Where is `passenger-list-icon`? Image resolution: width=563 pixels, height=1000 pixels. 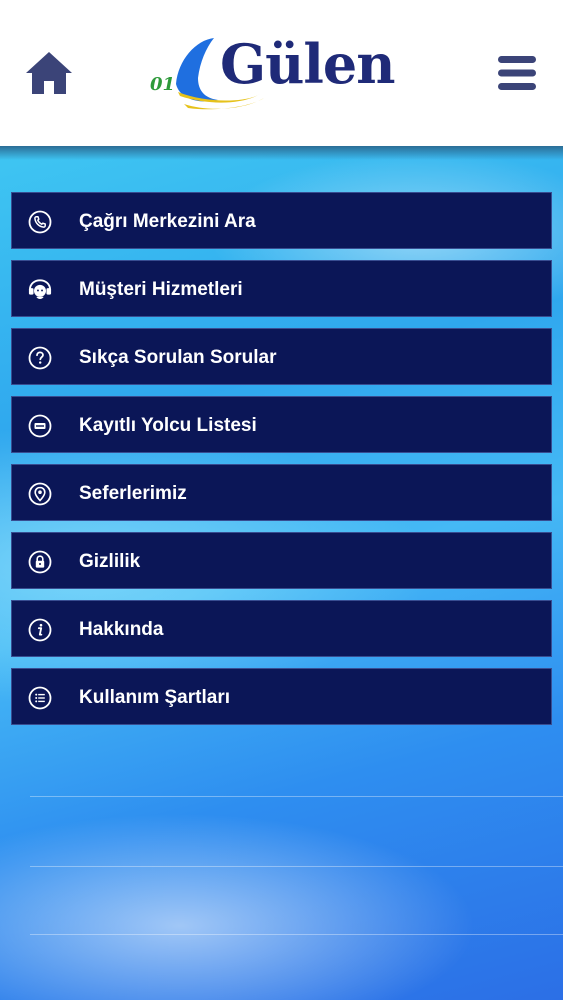
passenger-list-icon is located at coordinates (40, 426).